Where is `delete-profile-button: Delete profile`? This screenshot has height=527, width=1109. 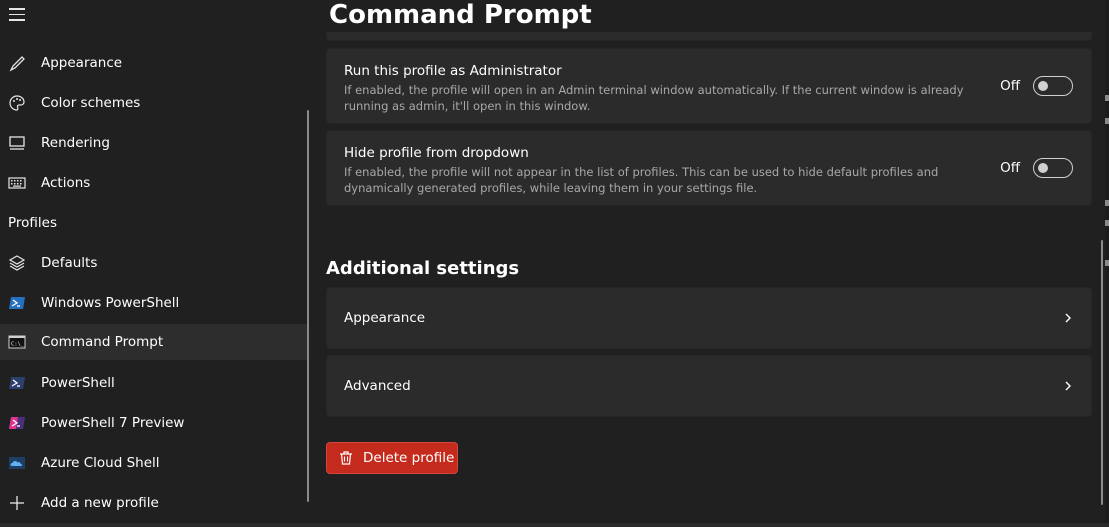 delete-profile-button: Delete profile is located at coordinates (392, 458).